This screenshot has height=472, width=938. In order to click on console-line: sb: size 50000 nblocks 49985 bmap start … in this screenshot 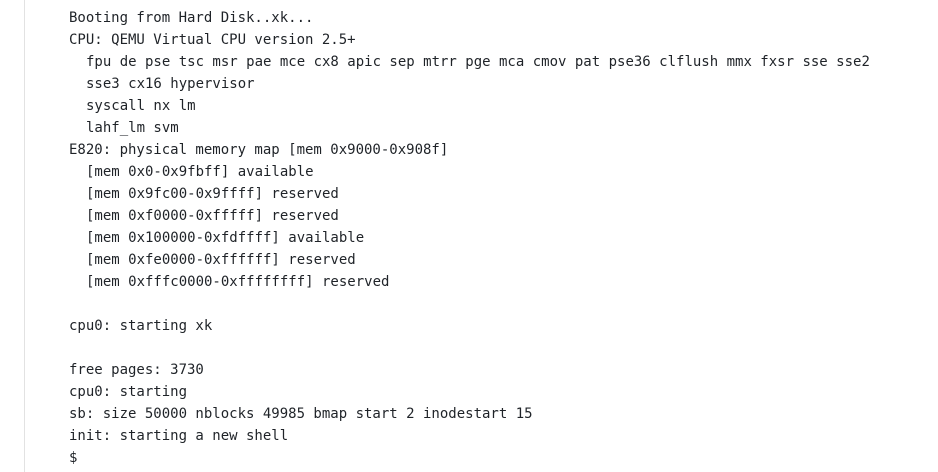, I will do `click(301, 414)`.